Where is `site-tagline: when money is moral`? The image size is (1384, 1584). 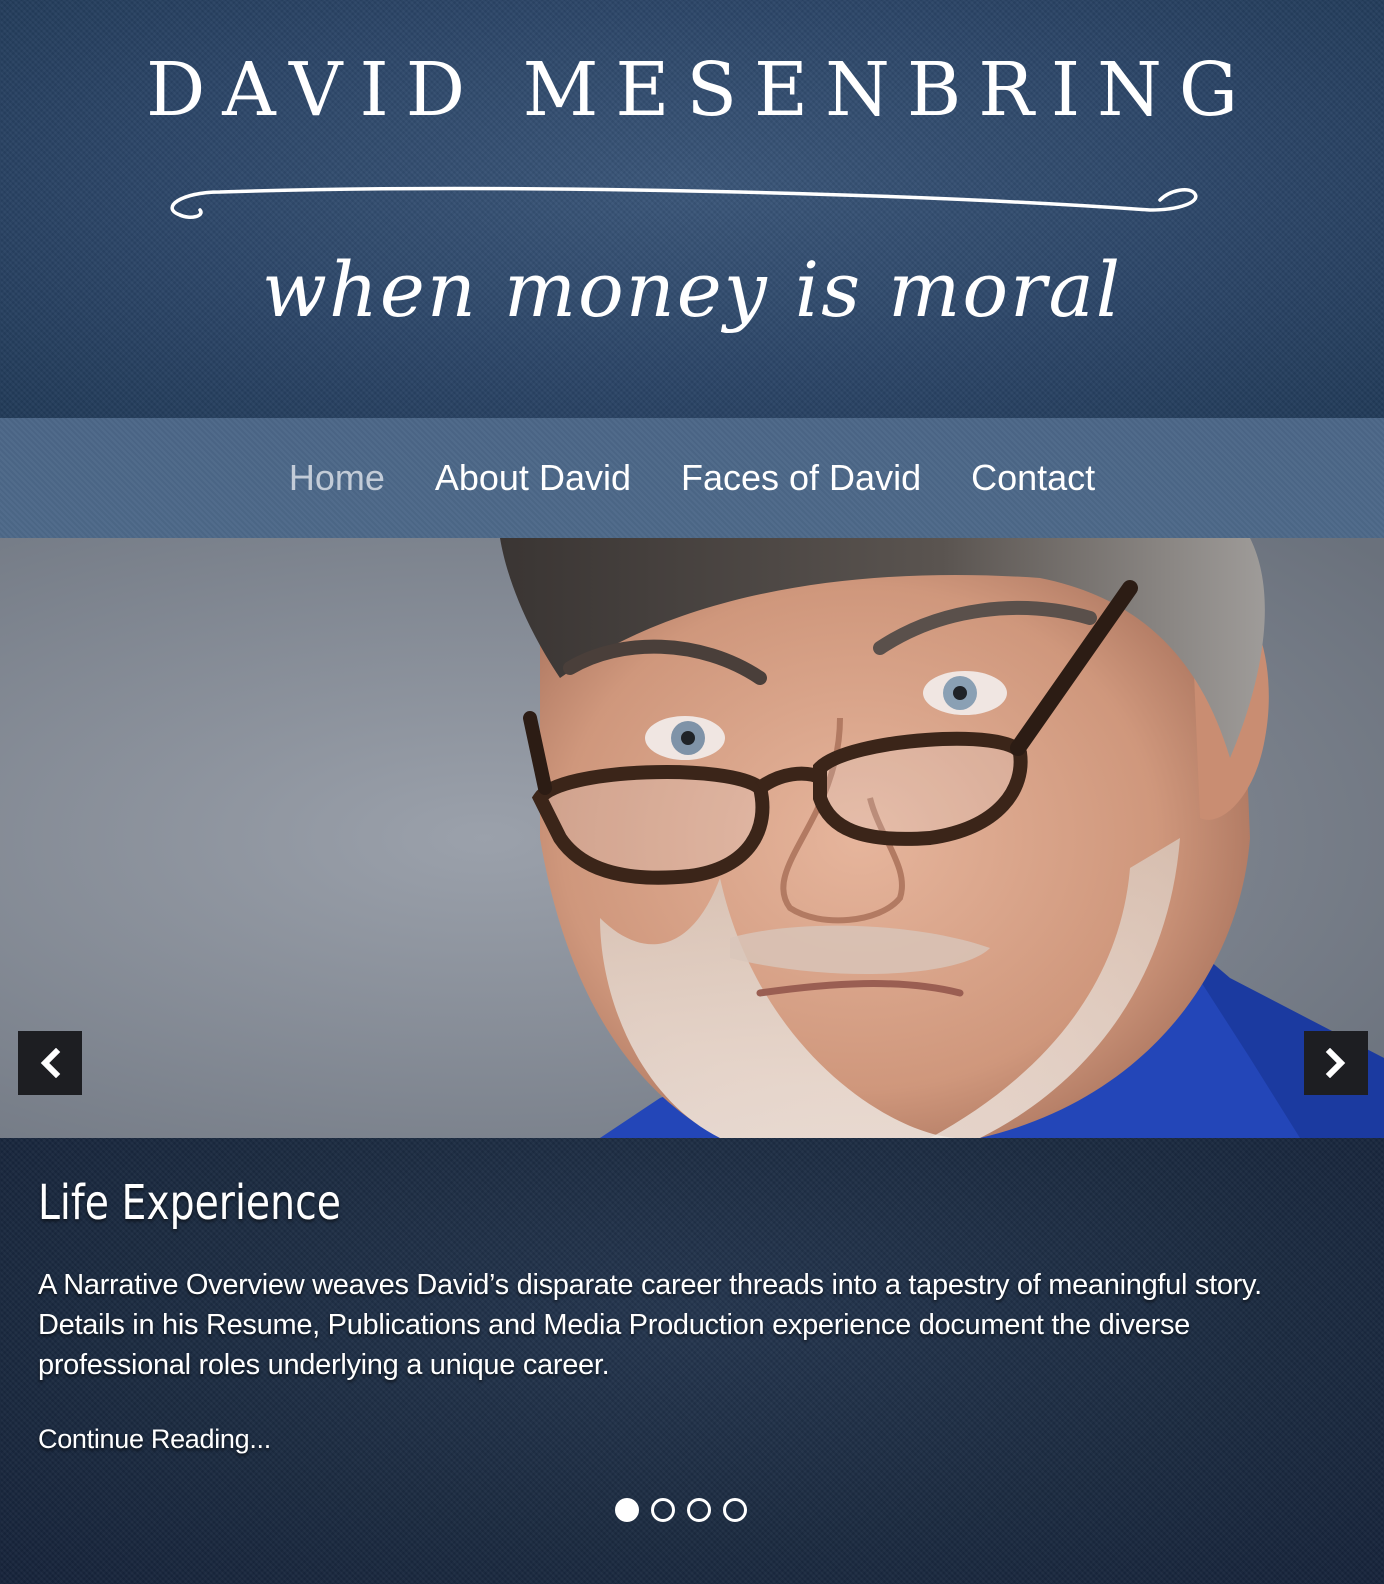
site-tagline: when money is moral is located at coordinates (692, 289).